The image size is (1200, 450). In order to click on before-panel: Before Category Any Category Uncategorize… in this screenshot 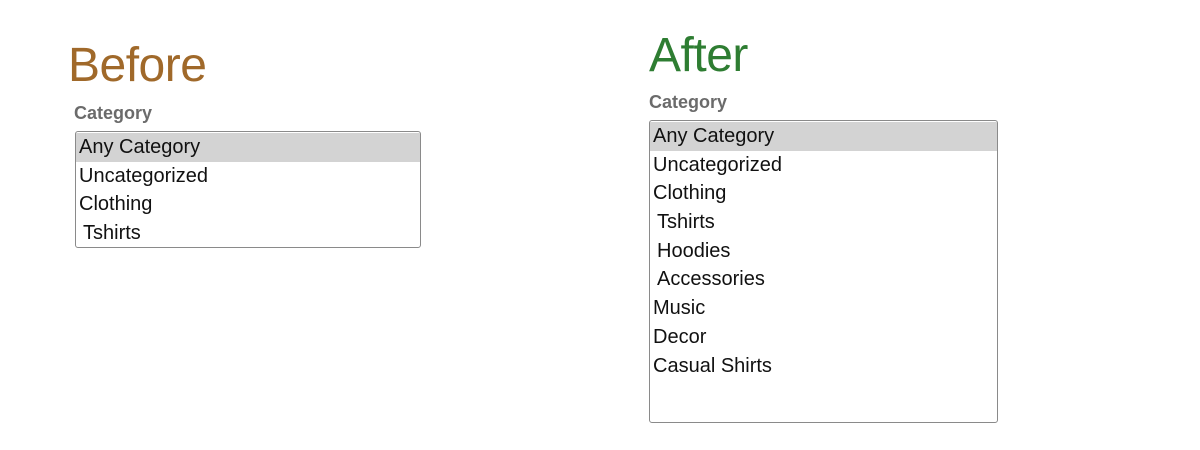, I will do `click(244, 143)`.